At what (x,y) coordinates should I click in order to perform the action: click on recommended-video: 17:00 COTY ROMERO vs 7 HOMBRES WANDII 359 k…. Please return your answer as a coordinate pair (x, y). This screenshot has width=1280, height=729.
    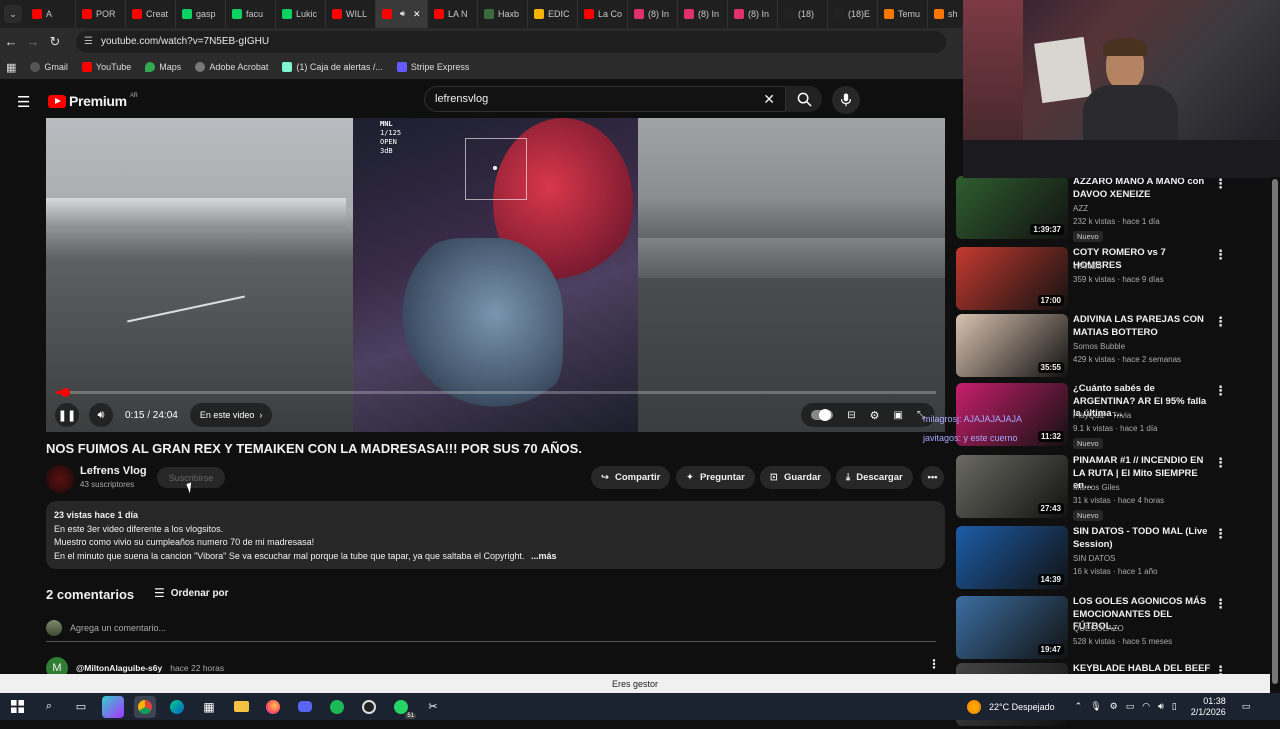
    Looking at the image, I should click on (1111, 280).